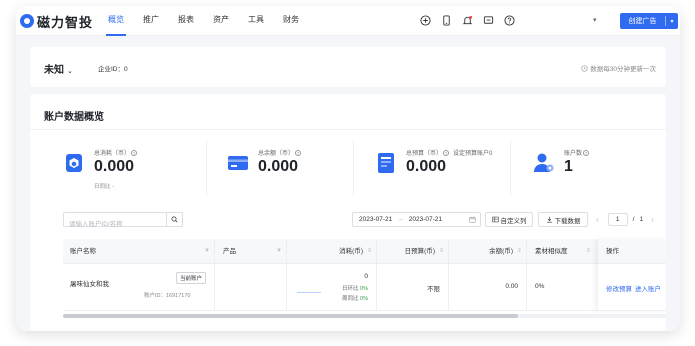 Image resolution: width=695 pixels, height=346 pixels. I want to click on top-icon-group, so click(471, 20).